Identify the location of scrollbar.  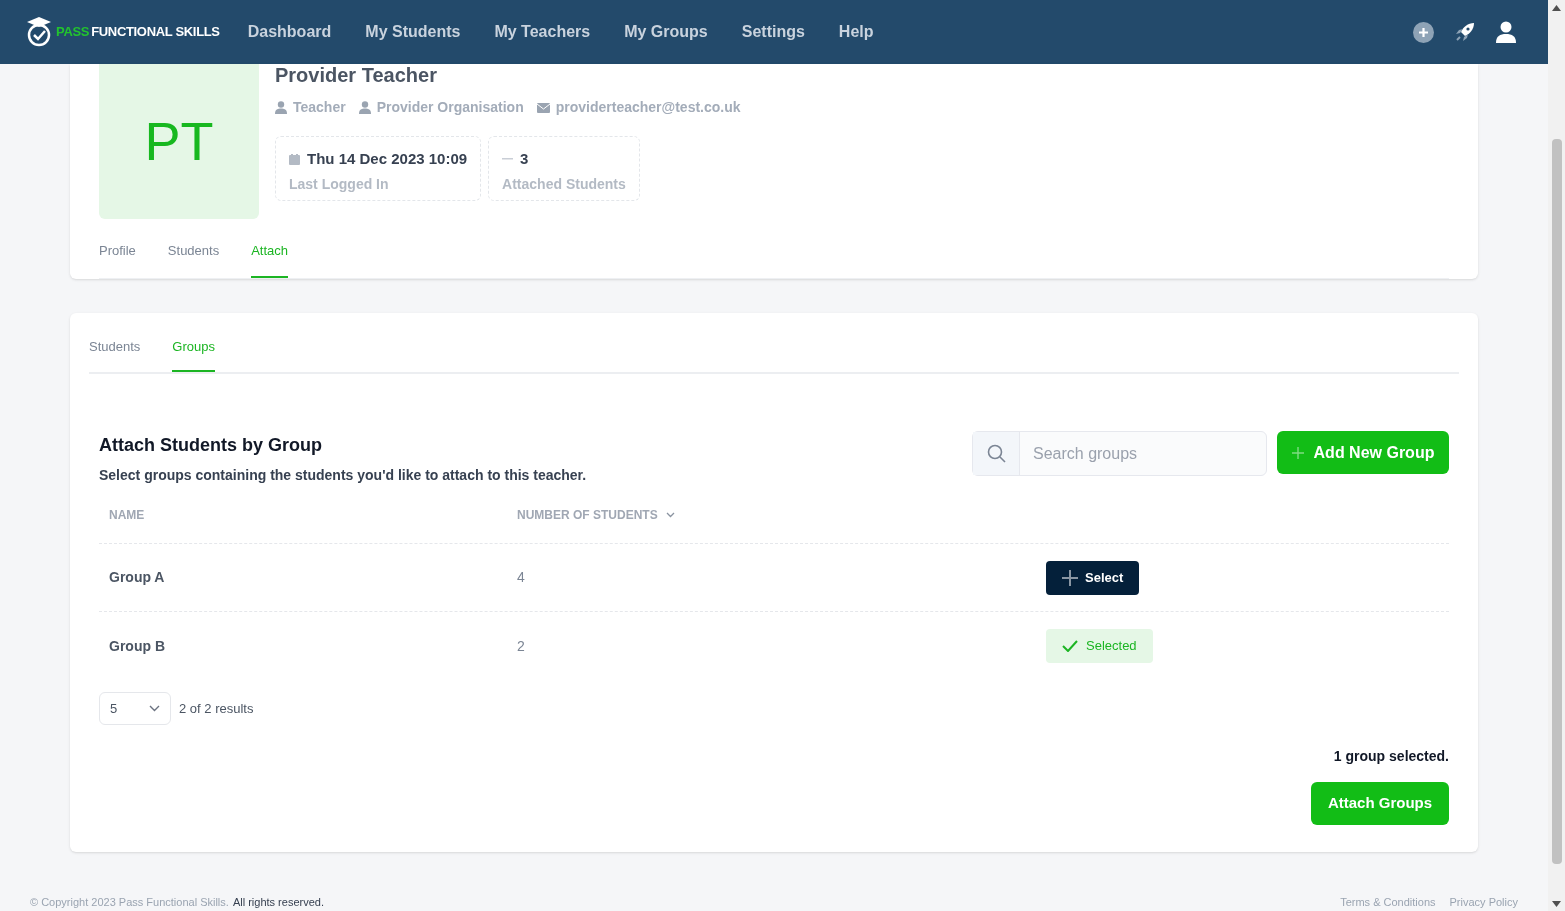
(1556, 455).